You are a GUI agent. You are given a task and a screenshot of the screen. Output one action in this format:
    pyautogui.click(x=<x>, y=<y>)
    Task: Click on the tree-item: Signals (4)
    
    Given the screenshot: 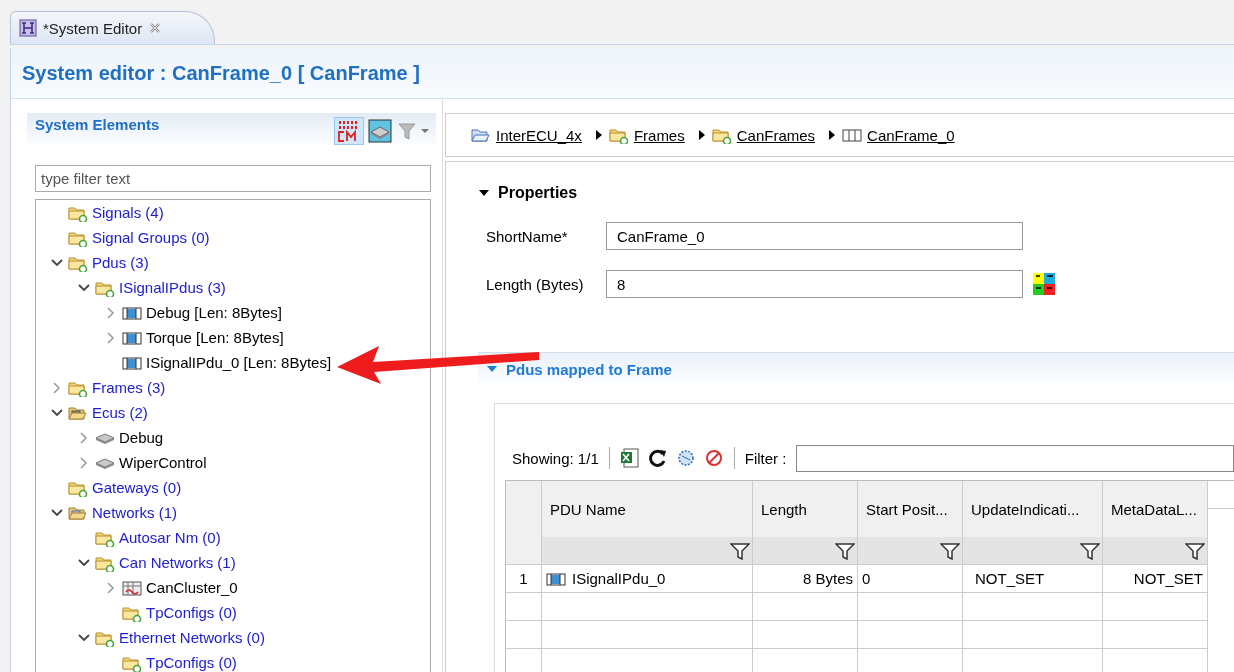 What is the action you would take?
    pyautogui.click(x=128, y=212)
    